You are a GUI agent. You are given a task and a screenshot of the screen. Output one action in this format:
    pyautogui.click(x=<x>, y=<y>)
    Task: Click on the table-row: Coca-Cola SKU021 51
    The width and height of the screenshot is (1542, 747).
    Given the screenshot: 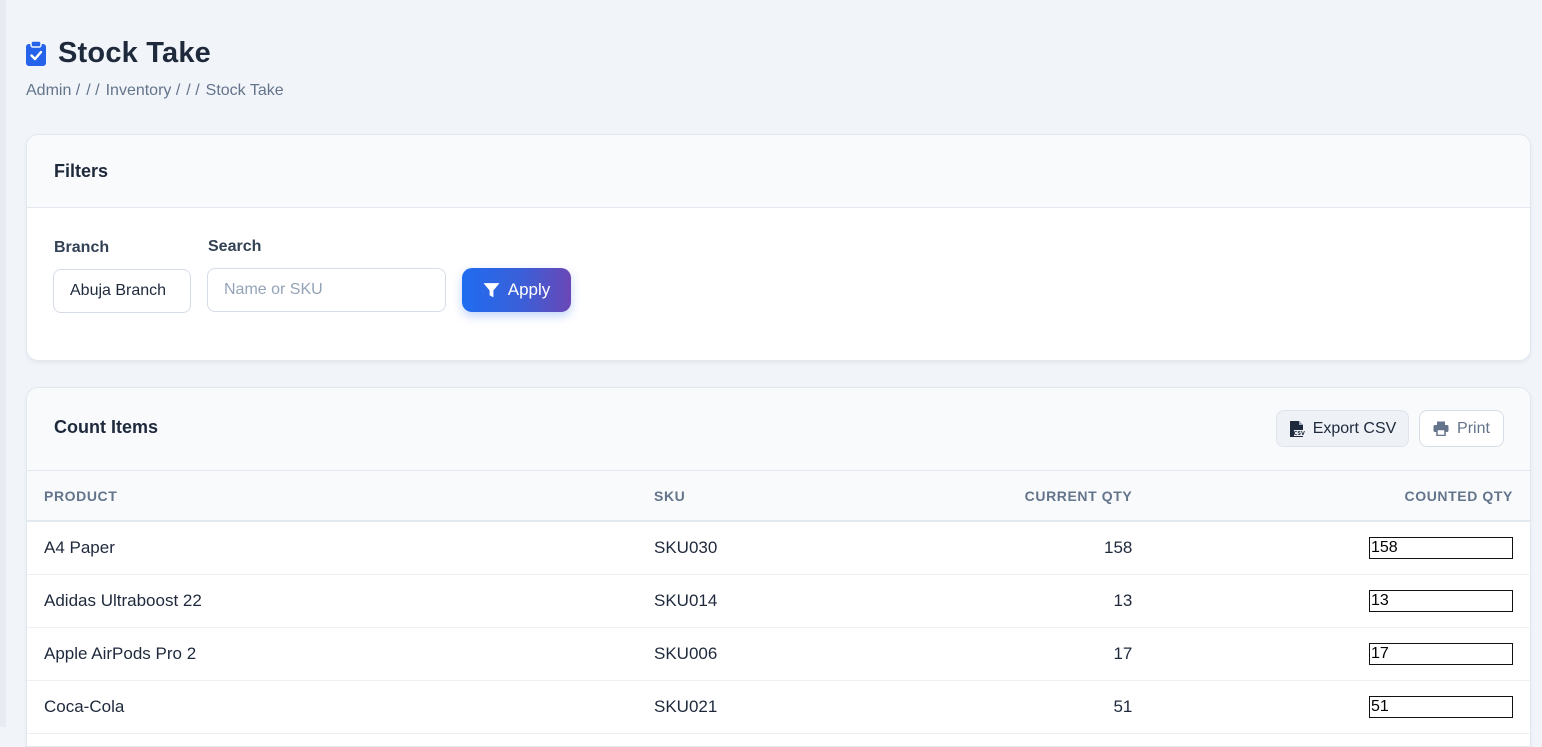 What is the action you would take?
    pyautogui.click(x=778, y=706)
    